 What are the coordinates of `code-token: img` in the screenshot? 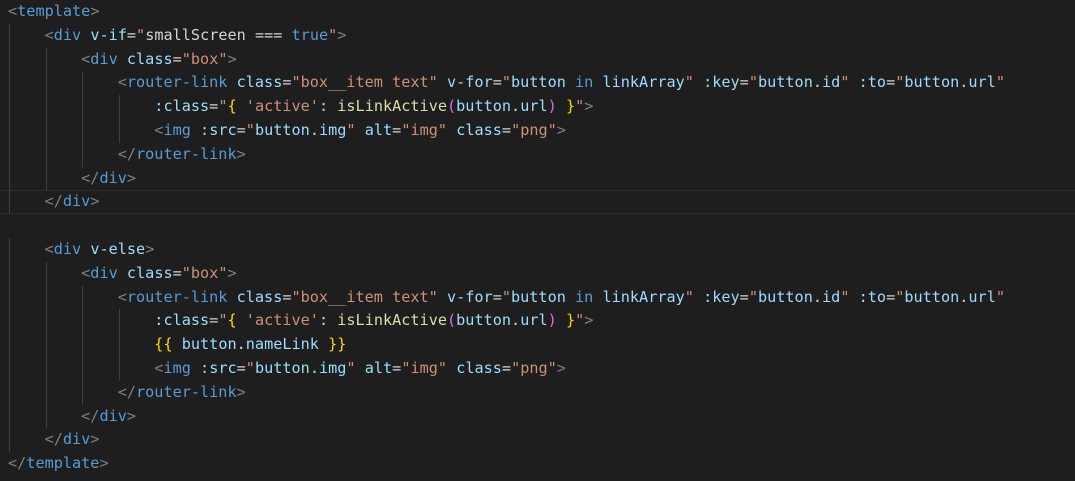 It's located at (177, 368).